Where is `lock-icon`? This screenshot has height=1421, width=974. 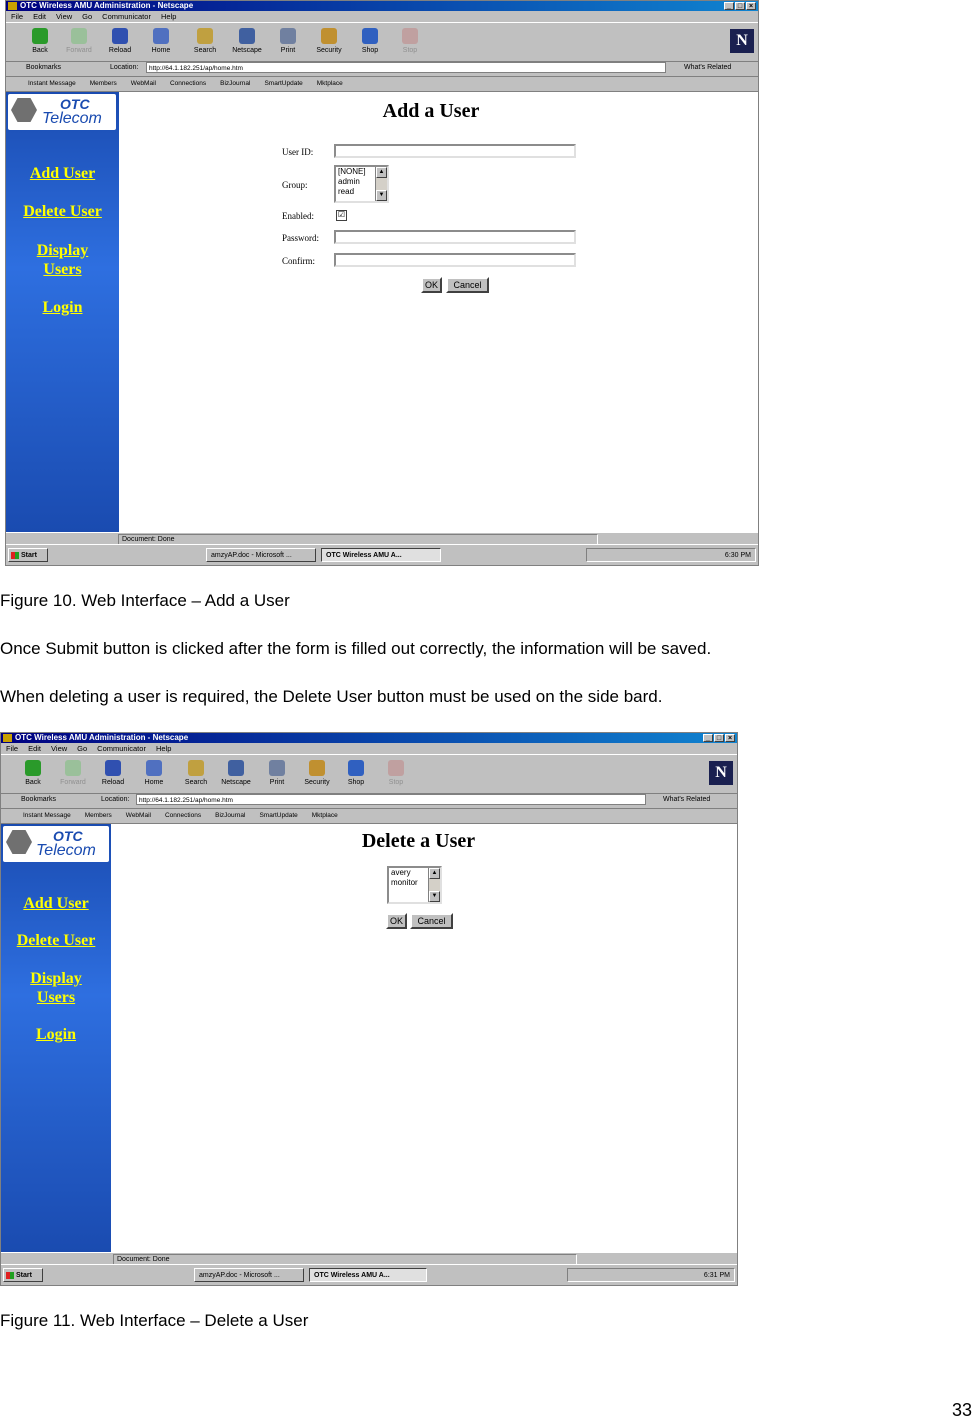
lock-icon is located at coordinates (317, 768).